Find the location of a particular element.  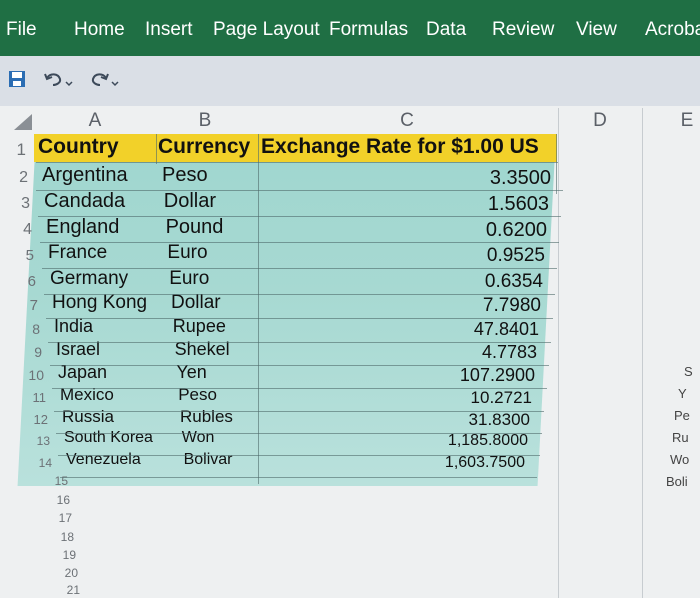

cell-fragment: Boli is located at coordinates (677, 481).